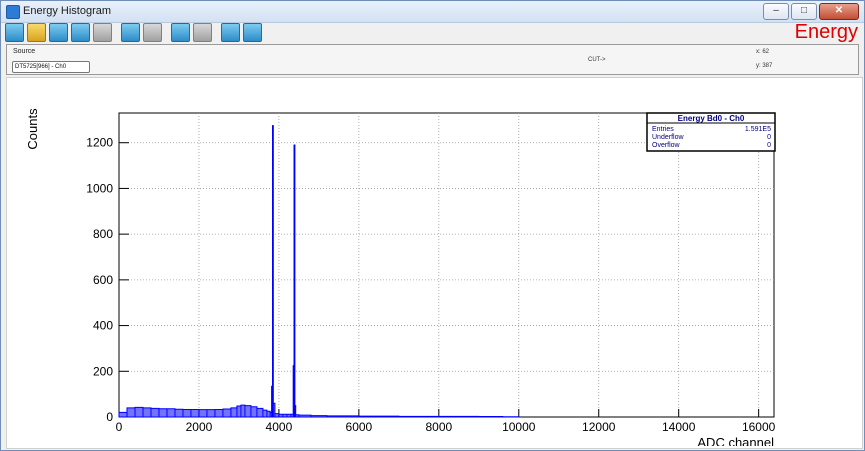 This screenshot has width=865, height=451. What do you see at coordinates (102, 32) in the screenshot?
I see `peak-icon` at bounding box center [102, 32].